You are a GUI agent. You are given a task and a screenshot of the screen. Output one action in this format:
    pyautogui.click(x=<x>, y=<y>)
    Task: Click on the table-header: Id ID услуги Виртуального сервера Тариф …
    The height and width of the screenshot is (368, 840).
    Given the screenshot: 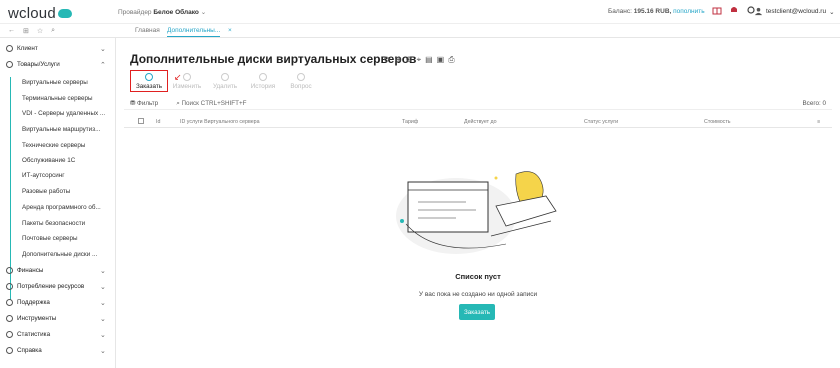 What is the action you would take?
    pyautogui.click(x=478, y=122)
    